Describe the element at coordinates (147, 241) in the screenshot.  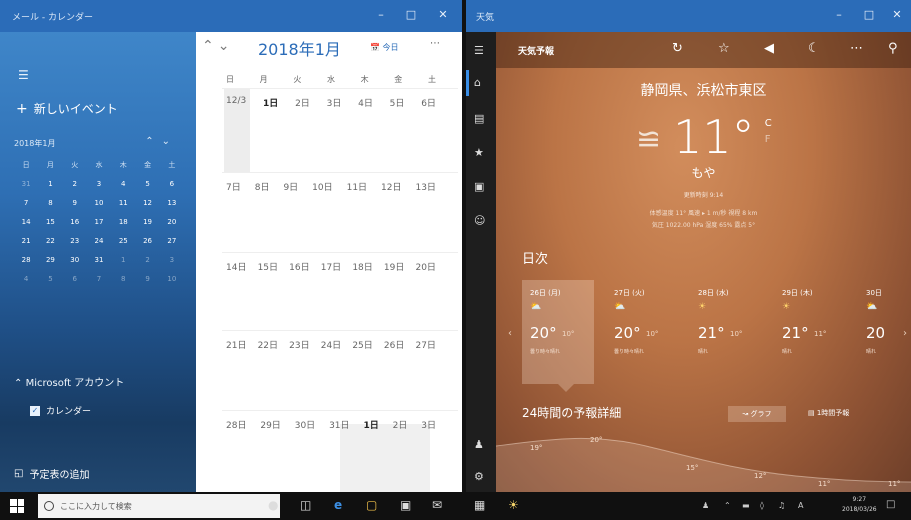
I see `mini-day: 26` at that location.